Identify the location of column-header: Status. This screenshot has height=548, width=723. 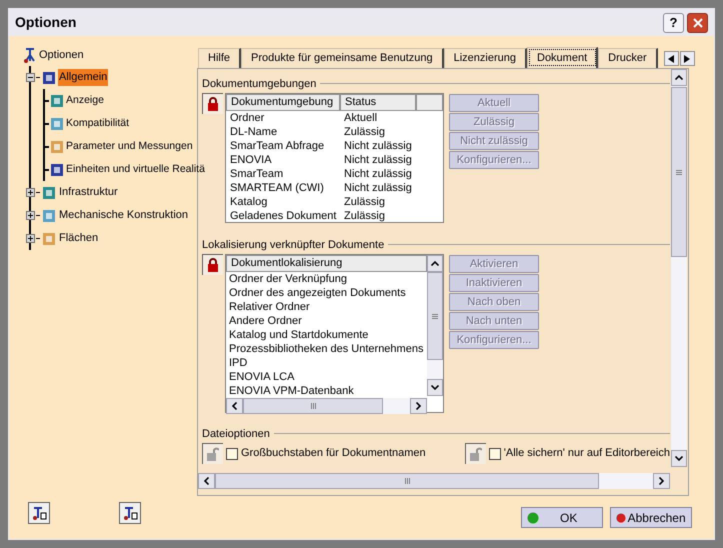
(378, 102).